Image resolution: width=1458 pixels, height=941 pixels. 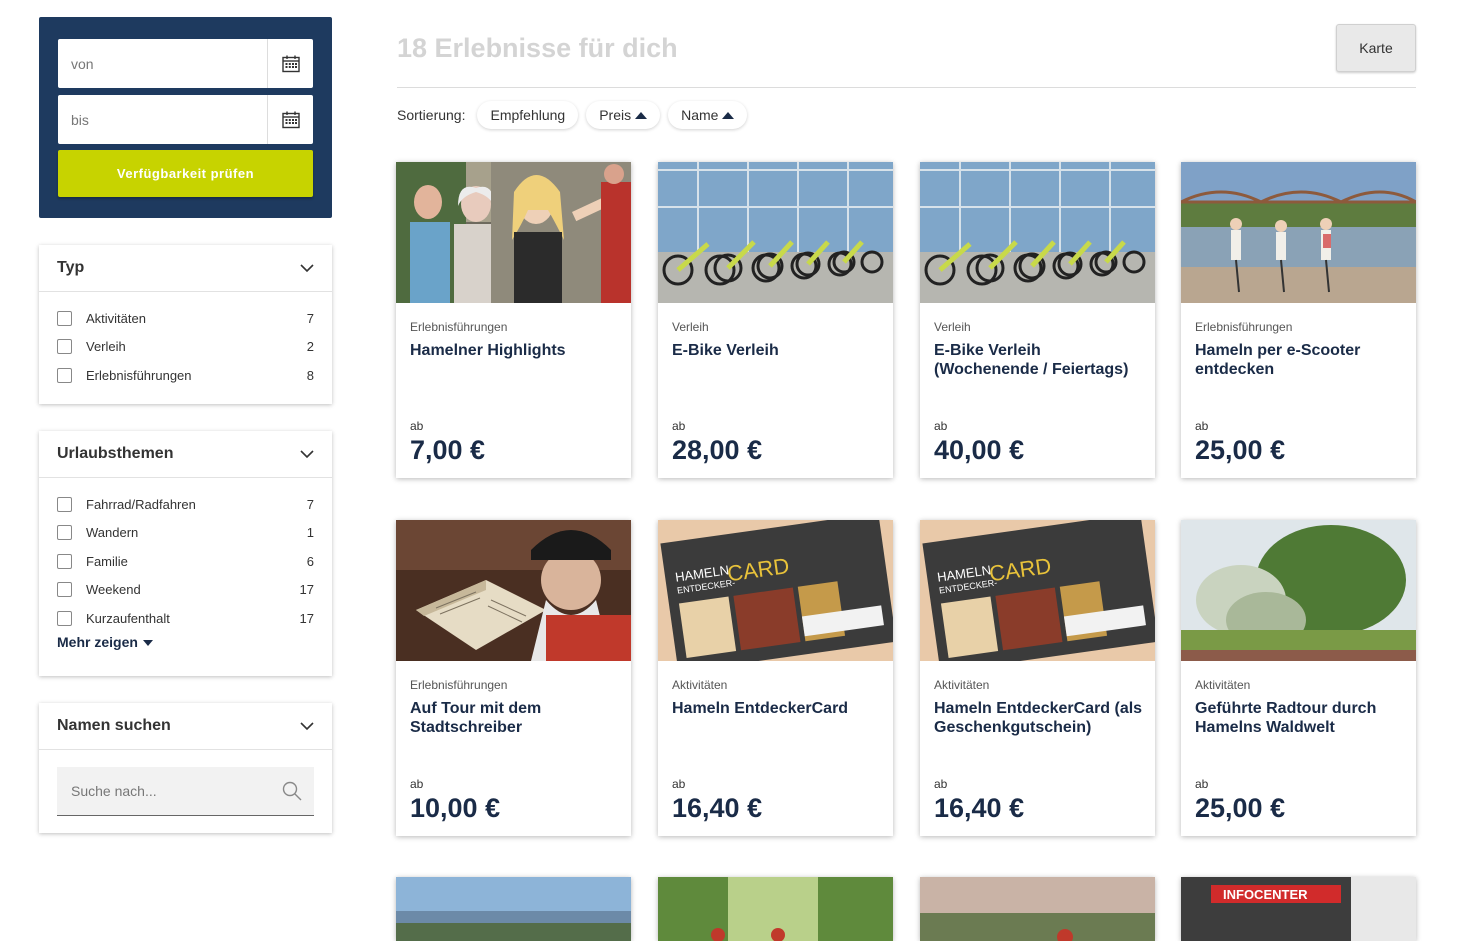 I want to click on filter-option-familie: Familie 6, so click(x=185, y=561).